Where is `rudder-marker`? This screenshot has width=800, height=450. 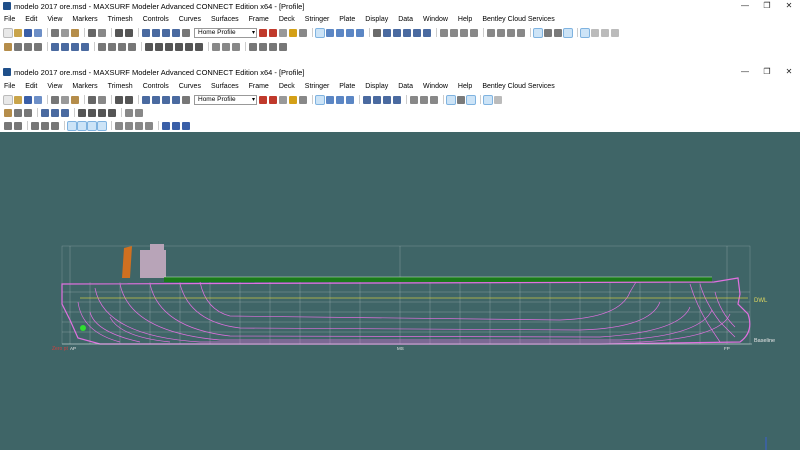
rudder-marker is located at coordinates (83, 328).